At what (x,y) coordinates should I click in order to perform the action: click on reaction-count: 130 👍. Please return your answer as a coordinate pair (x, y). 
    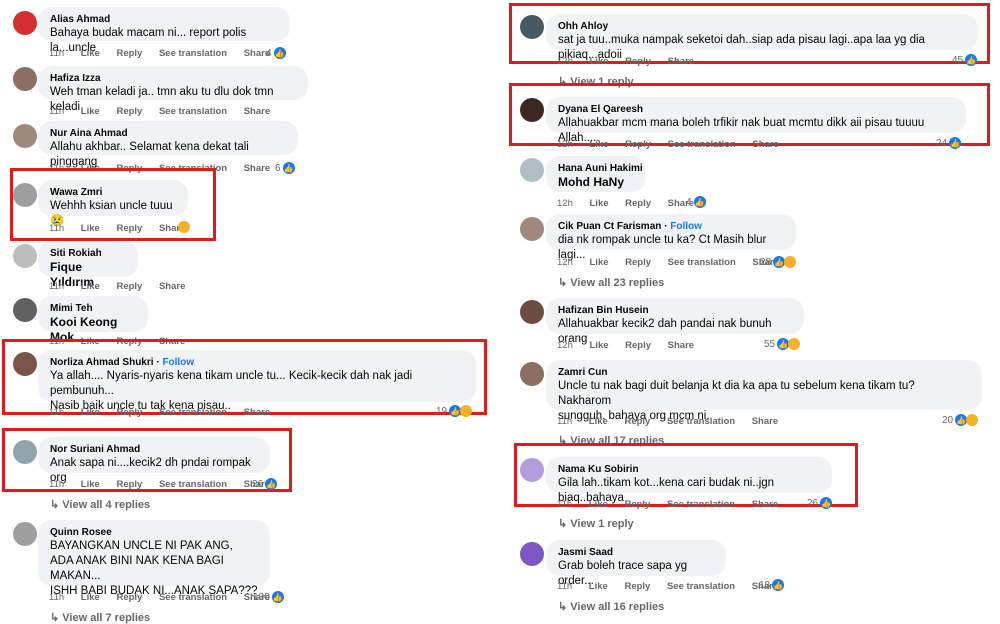
    Looking at the image, I should click on (268, 597).